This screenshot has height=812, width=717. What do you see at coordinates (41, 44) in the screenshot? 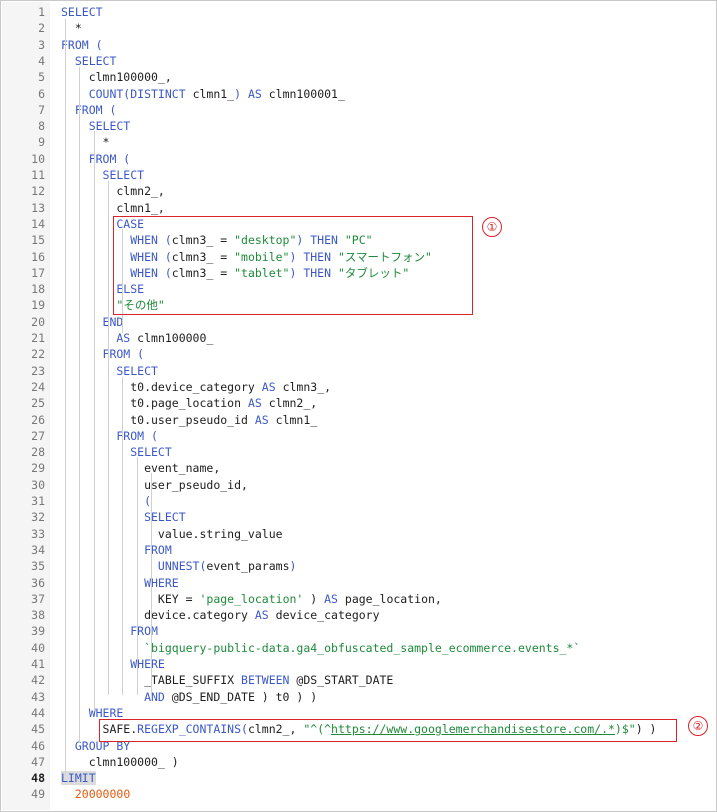
I see `line-number: 3` at bounding box center [41, 44].